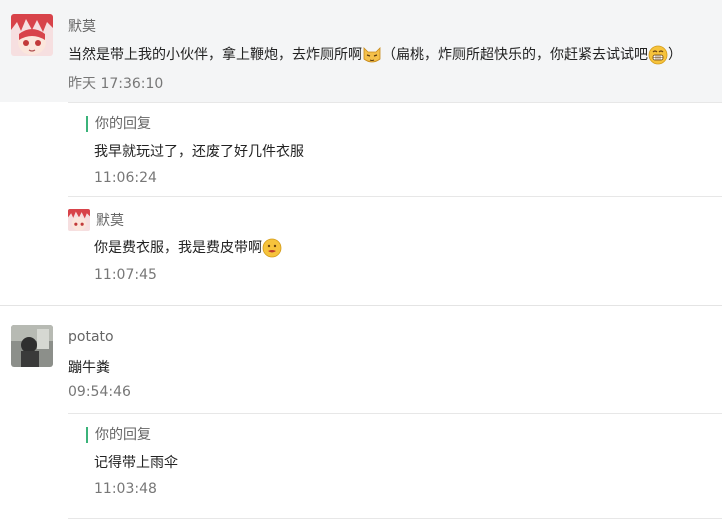 This screenshot has height=530, width=722. What do you see at coordinates (178, 248) in the screenshot?
I see `reply-message-text: 你是费衣服，我是费皮带啊` at bounding box center [178, 248].